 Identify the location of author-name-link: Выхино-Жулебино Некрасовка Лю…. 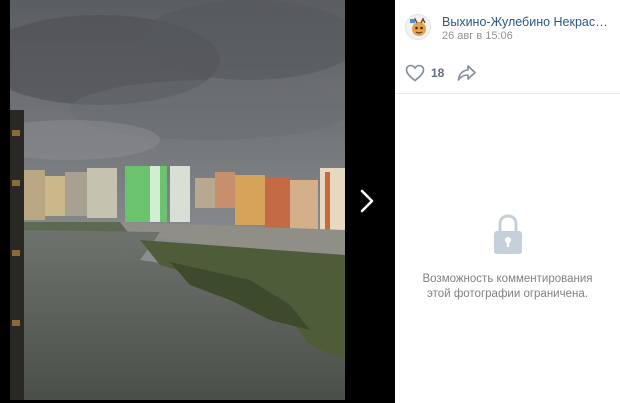
(528, 22).